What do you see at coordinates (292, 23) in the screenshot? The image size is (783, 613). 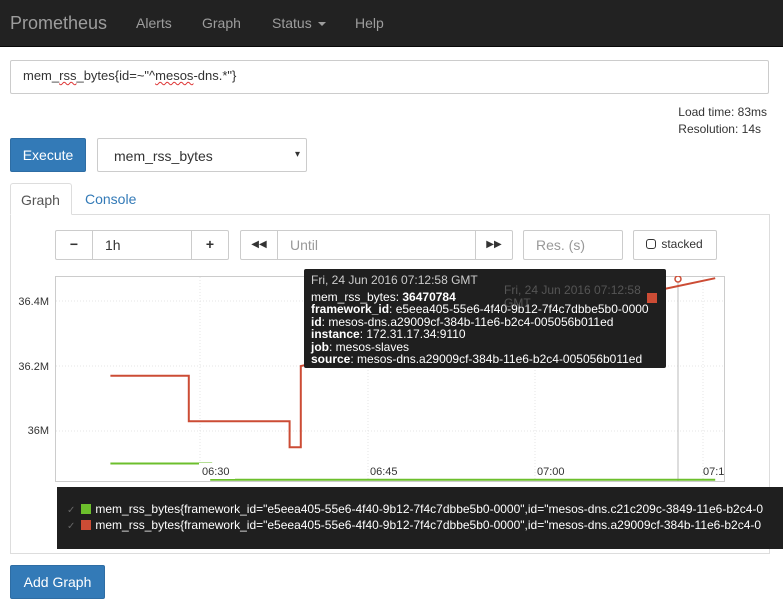 I see `nav-status-label: Status` at bounding box center [292, 23].